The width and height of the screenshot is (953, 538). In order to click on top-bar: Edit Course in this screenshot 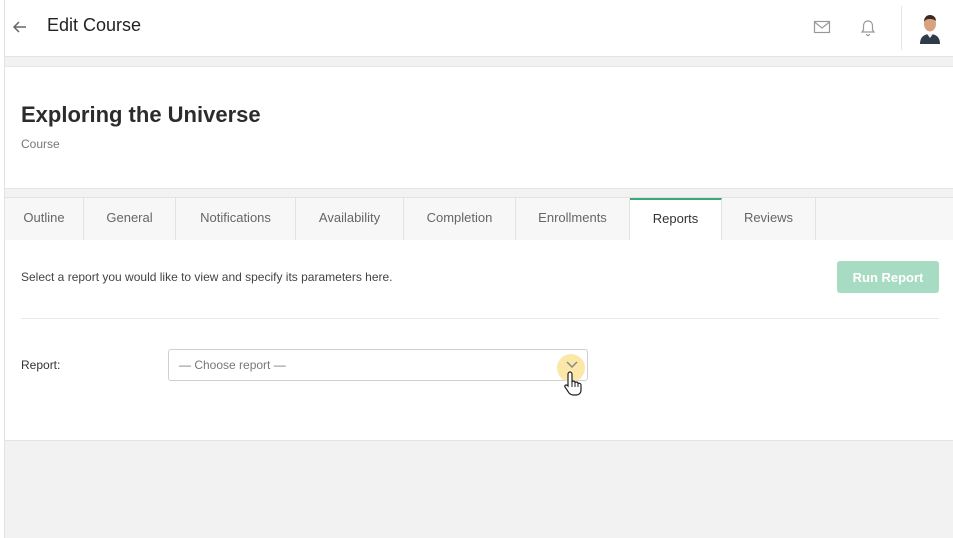, I will do `click(479, 28)`.